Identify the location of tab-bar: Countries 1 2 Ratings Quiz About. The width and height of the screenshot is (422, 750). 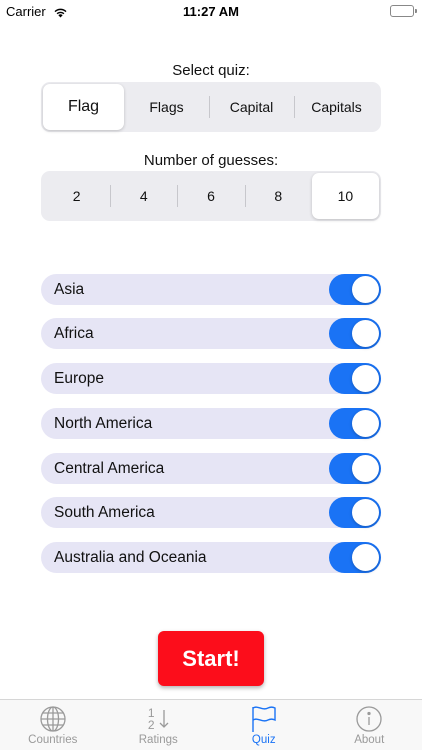
(211, 724).